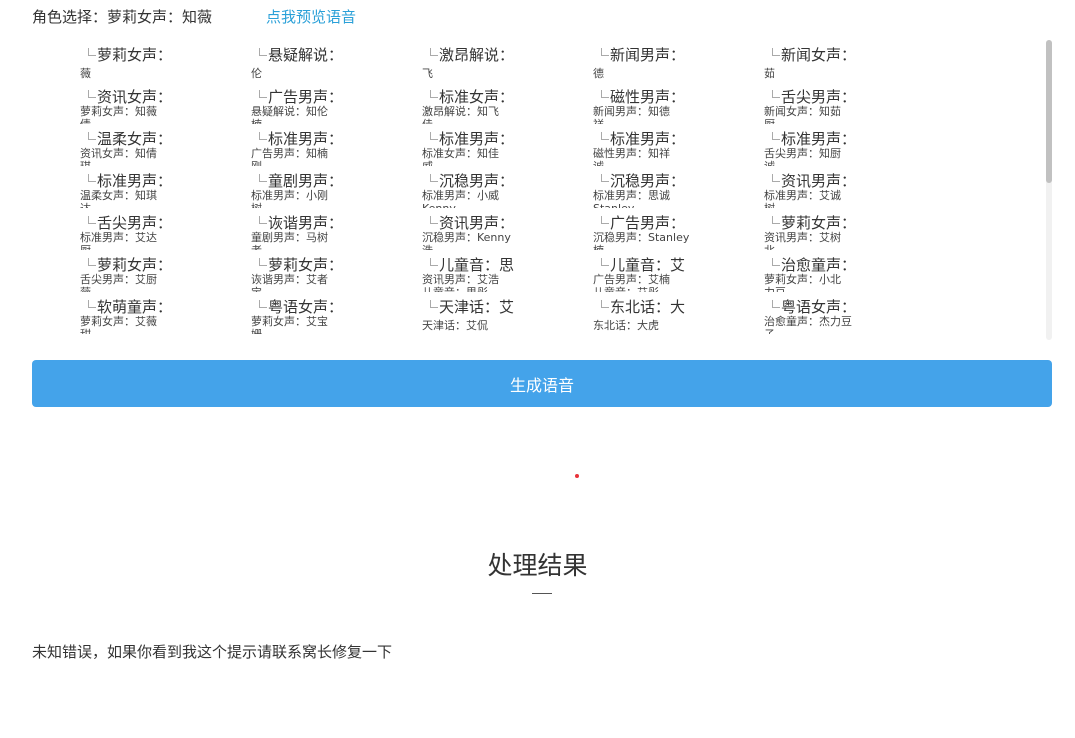 The height and width of the screenshot is (738, 1075). Describe the element at coordinates (460, 279) in the screenshot. I see `voice-caption: 资讯男声：艾浩` at that location.